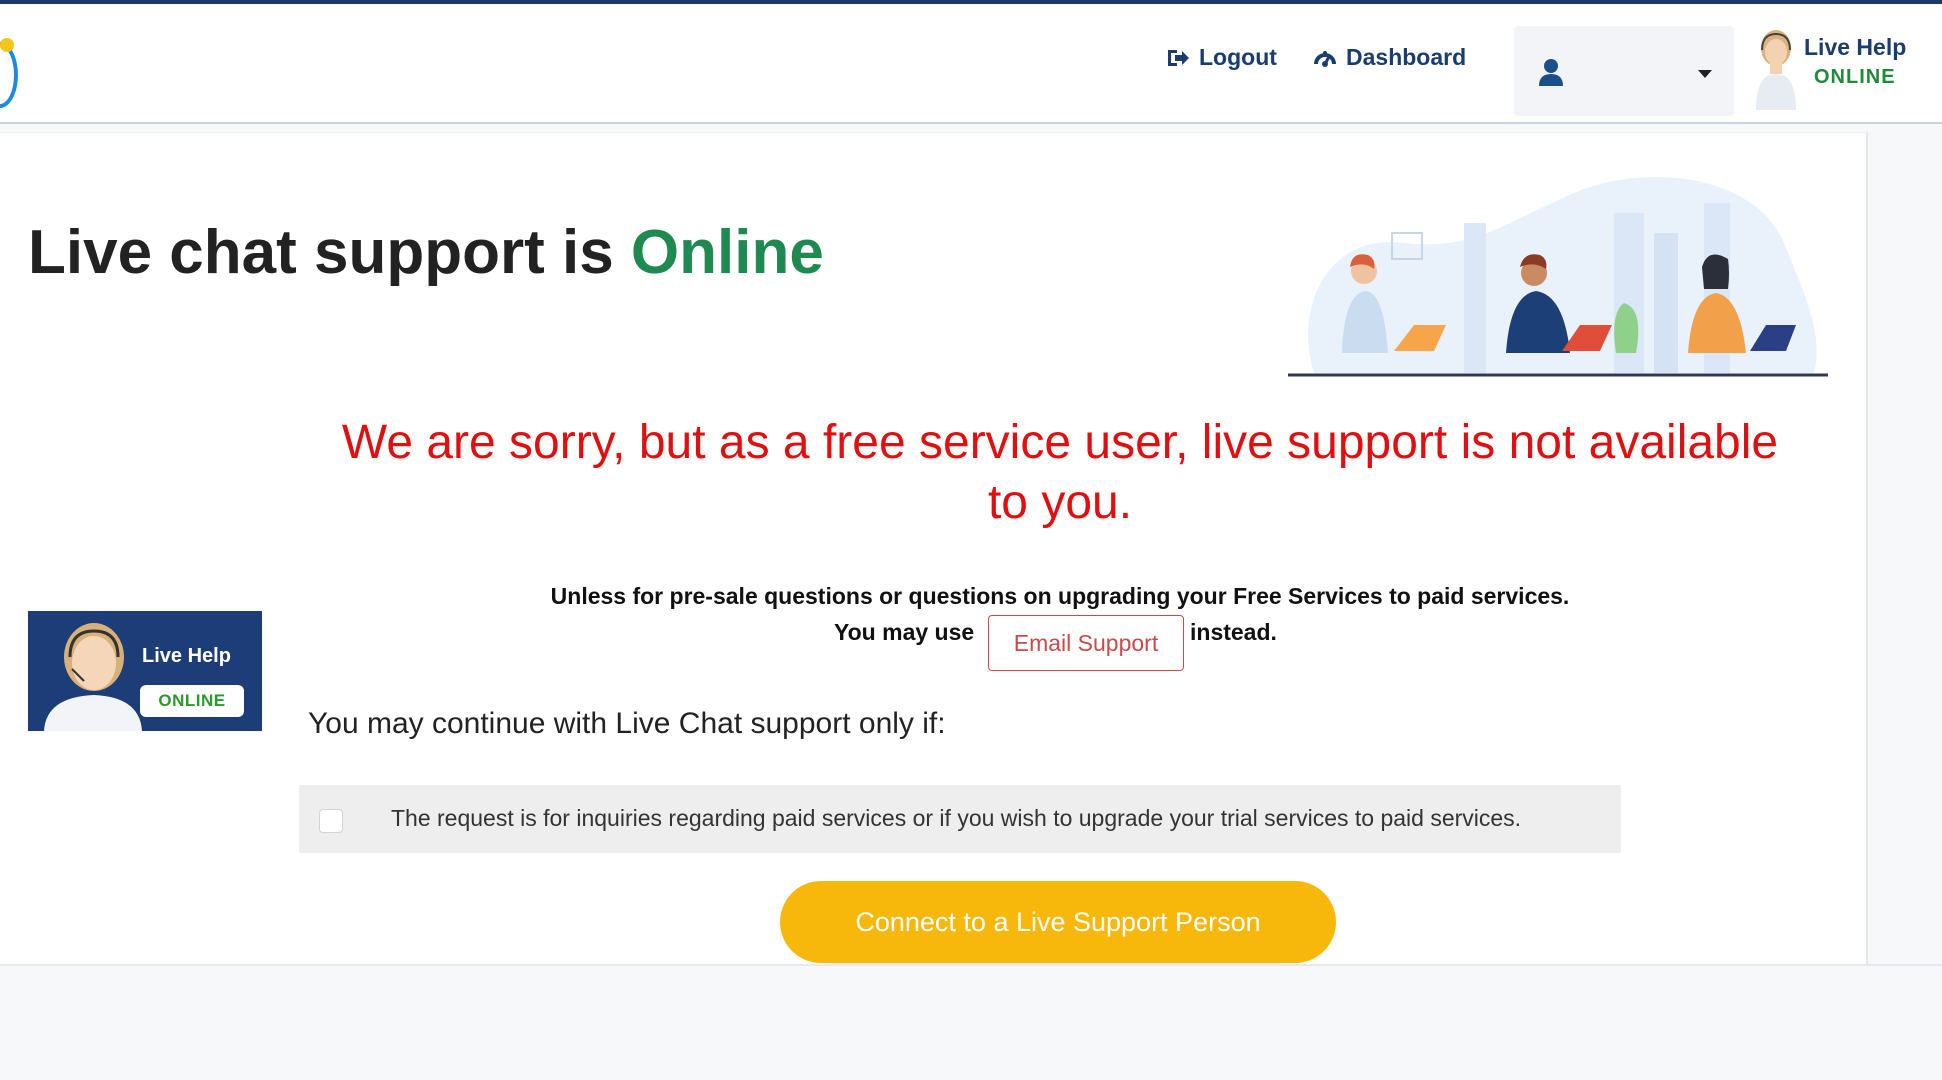 The image size is (1942, 1080). What do you see at coordinates (971, 1022) in the screenshot?
I see `page-footer-area` at bounding box center [971, 1022].